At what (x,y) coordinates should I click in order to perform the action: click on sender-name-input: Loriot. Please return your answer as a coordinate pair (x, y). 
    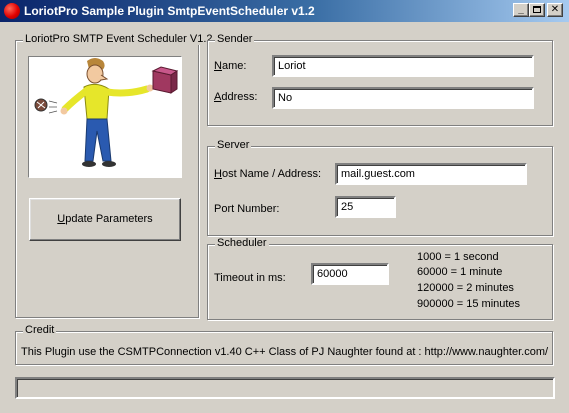
    Looking at the image, I should click on (403, 66).